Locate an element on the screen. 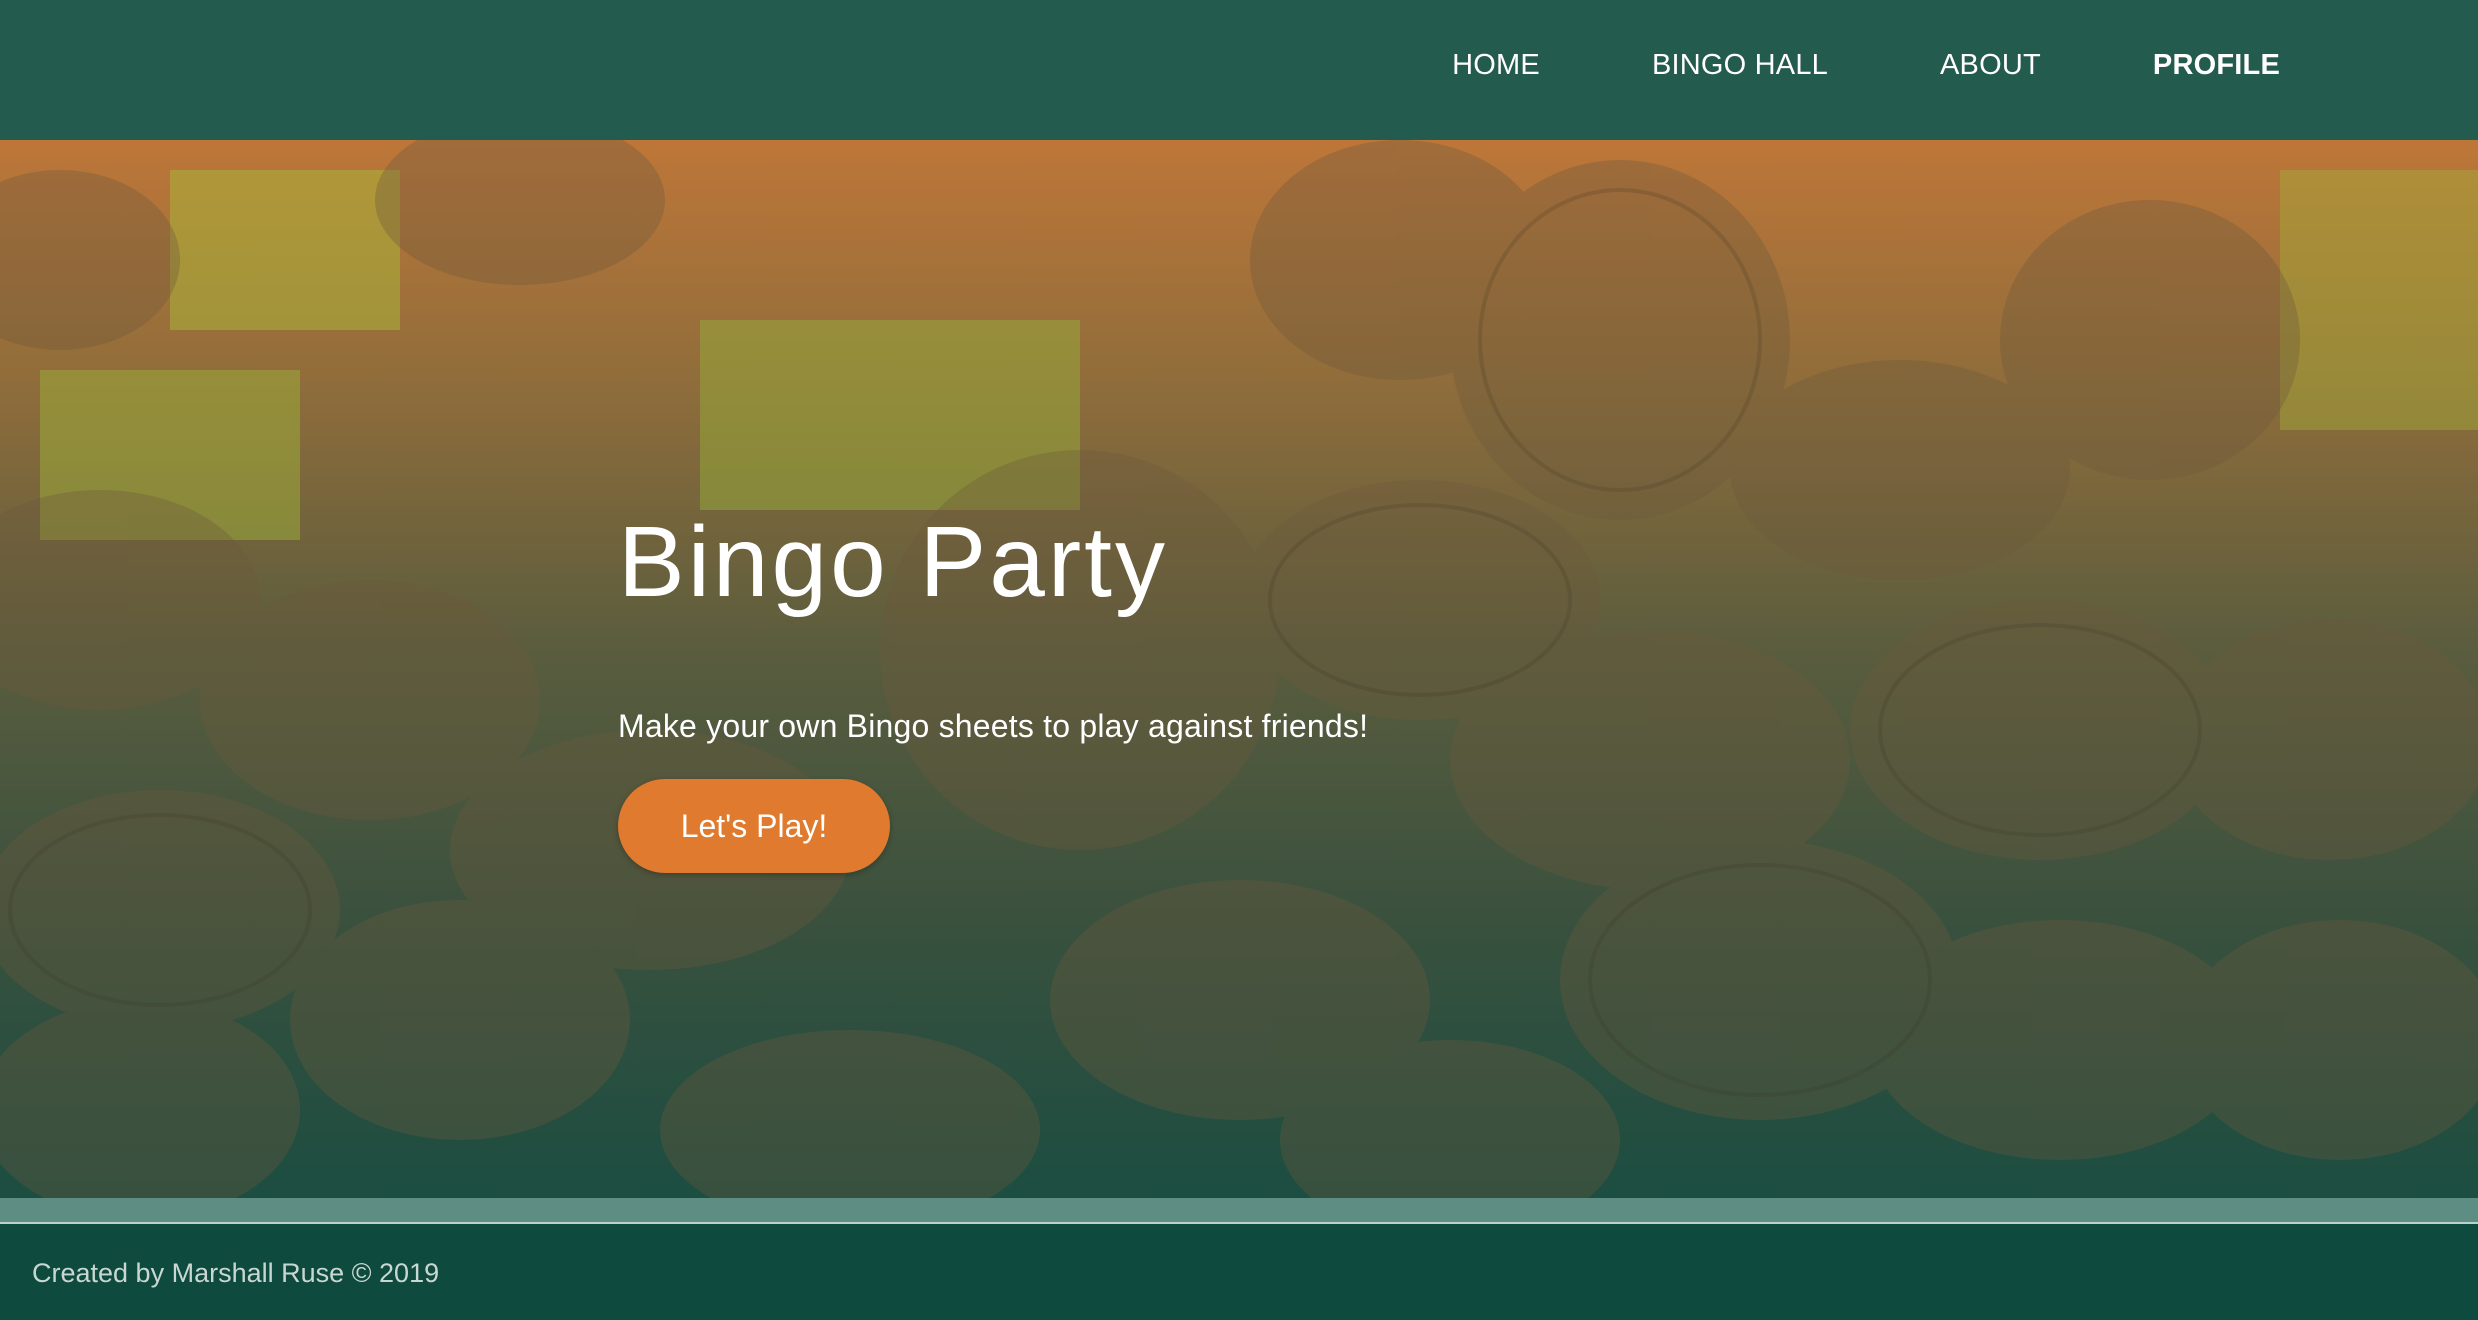  nav-links: HOME BINGO HALL ABOUT PROFILE is located at coordinates (1810, 65).